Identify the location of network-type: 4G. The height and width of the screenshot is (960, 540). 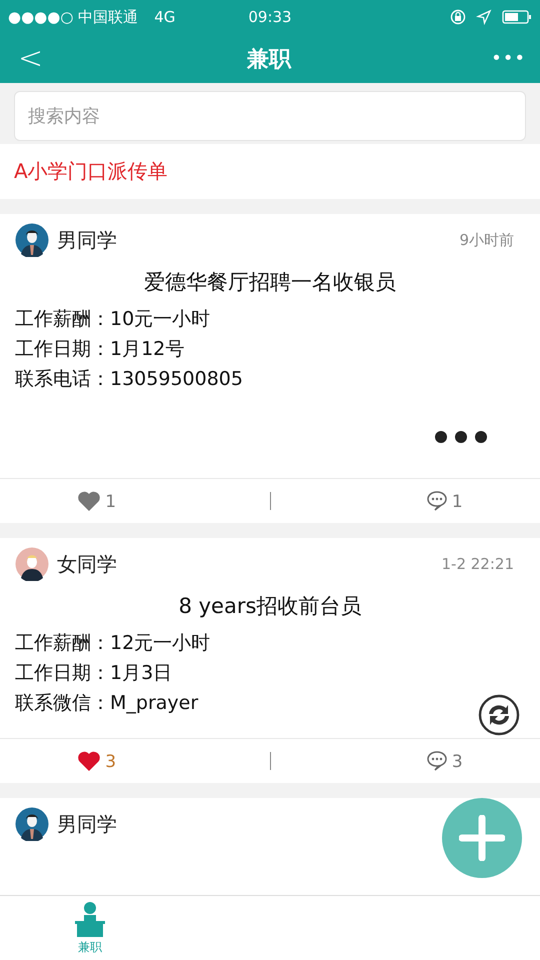
(165, 17).